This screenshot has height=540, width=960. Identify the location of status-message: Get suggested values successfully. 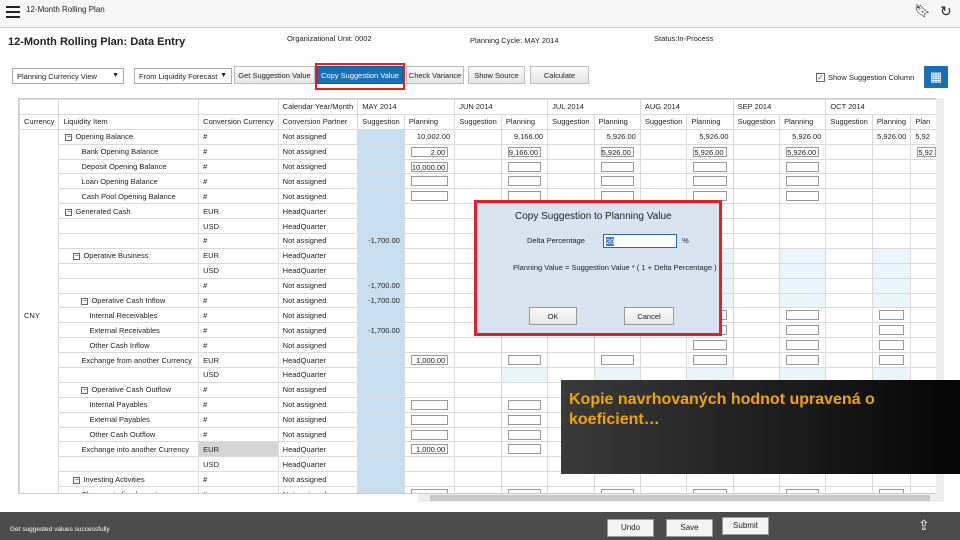
(60, 529).